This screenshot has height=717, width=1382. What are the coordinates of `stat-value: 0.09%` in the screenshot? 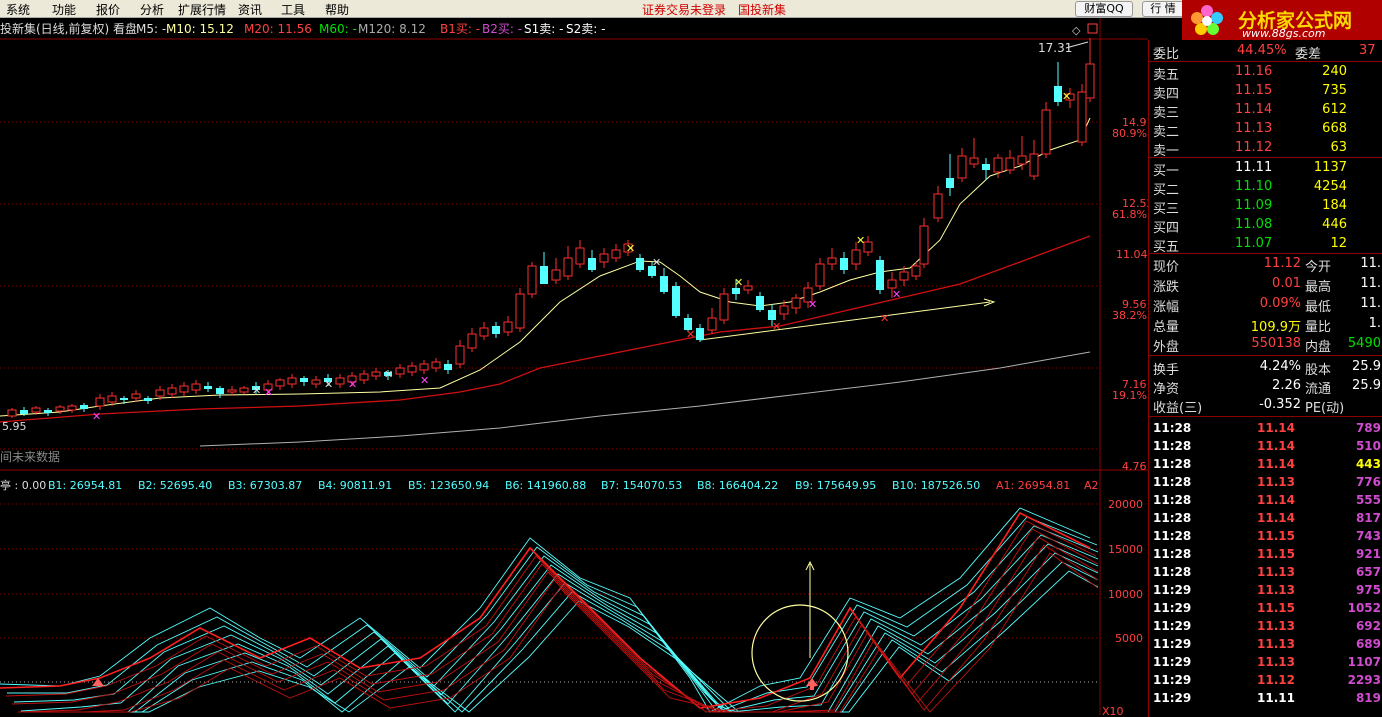 It's located at (1280, 303).